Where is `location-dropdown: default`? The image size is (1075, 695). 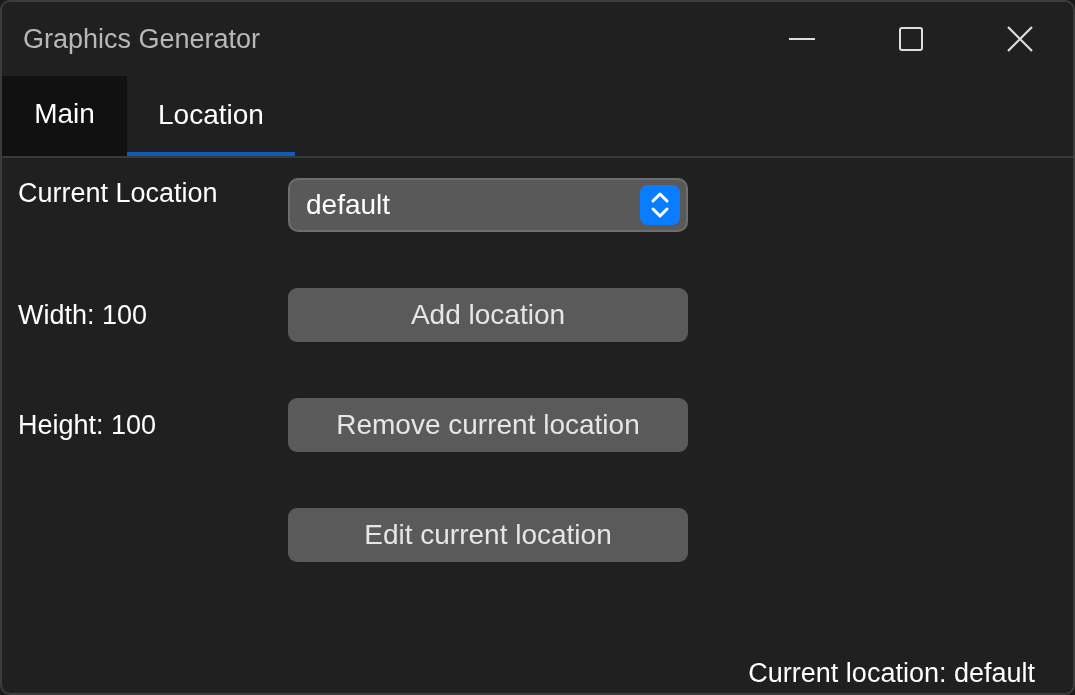 location-dropdown: default is located at coordinates (488, 205).